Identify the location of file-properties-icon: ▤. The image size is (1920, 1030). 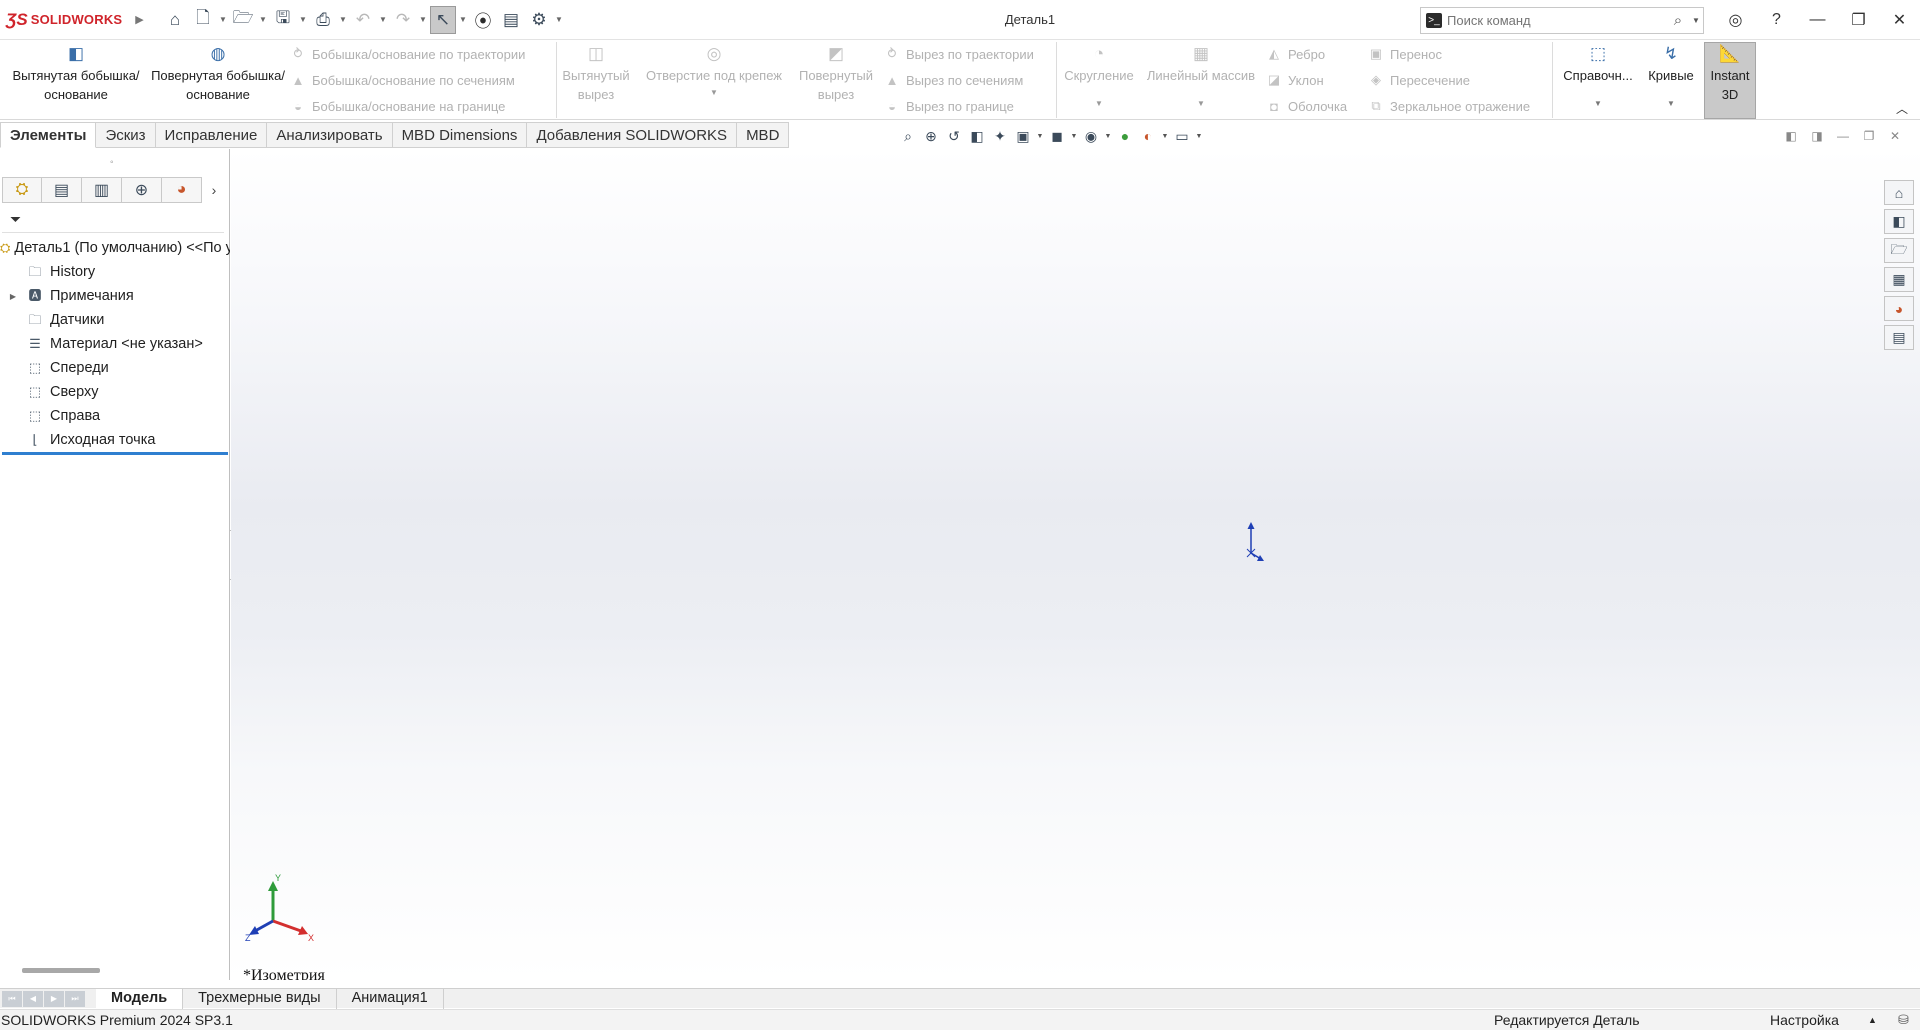
(511, 20).